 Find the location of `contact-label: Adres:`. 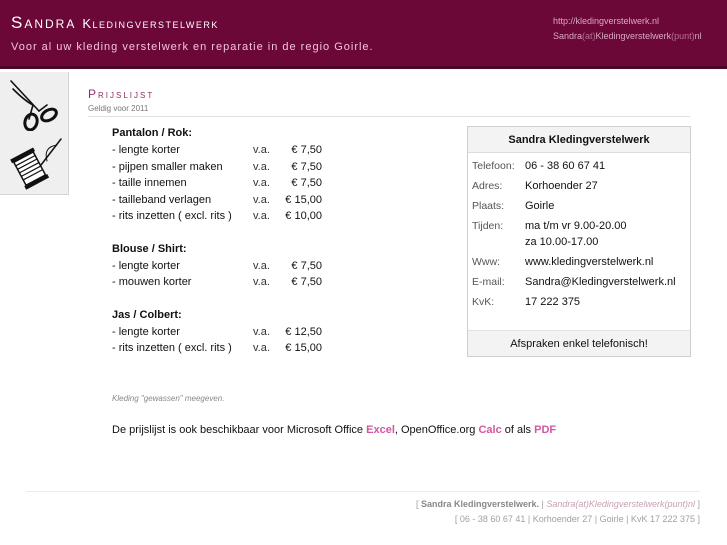

contact-label: Adres: is located at coordinates (487, 186).